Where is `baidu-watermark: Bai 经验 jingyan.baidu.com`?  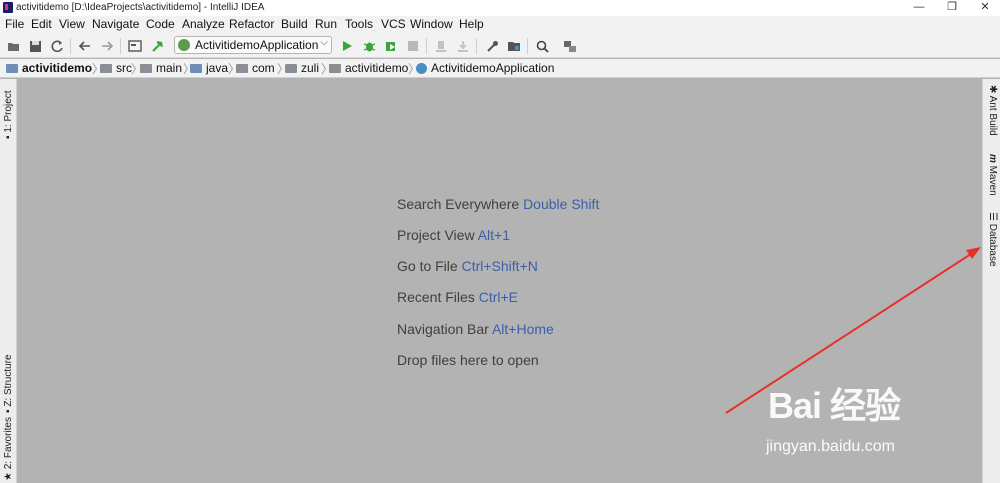
baidu-watermark: Bai 经验 jingyan.baidu.com is located at coordinates (860, 422).